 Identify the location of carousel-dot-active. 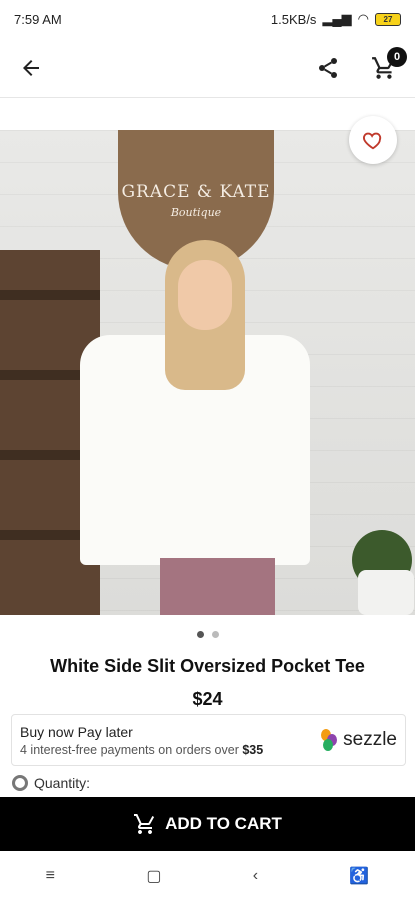
(200, 634).